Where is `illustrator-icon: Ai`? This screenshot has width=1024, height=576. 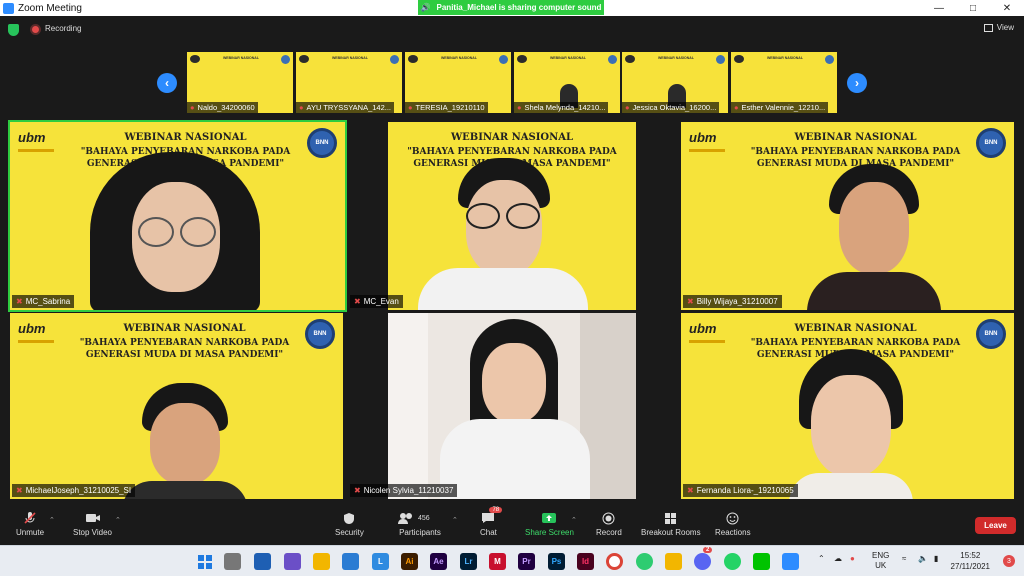
illustrator-icon: Ai is located at coordinates (409, 561).